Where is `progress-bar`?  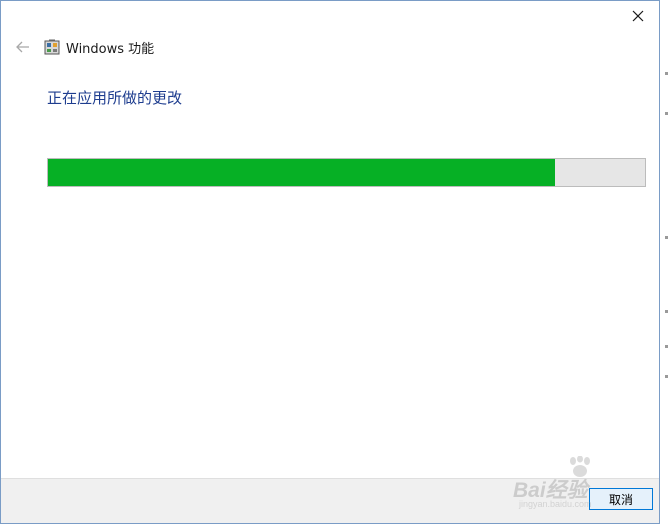 progress-bar is located at coordinates (346, 172).